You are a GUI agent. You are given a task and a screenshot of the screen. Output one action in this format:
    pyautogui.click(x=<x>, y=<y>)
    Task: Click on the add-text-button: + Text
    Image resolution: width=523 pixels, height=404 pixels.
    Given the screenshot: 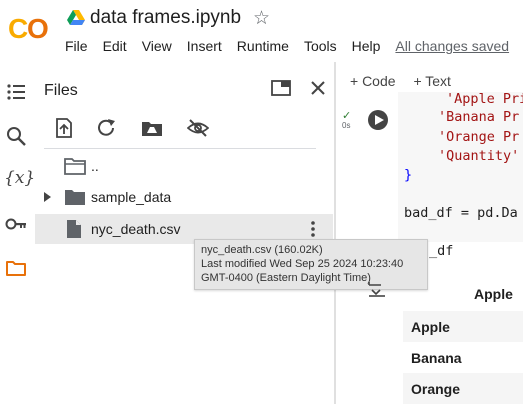 What is the action you would take?
    pyautogui.click(x=432, y=81)
    